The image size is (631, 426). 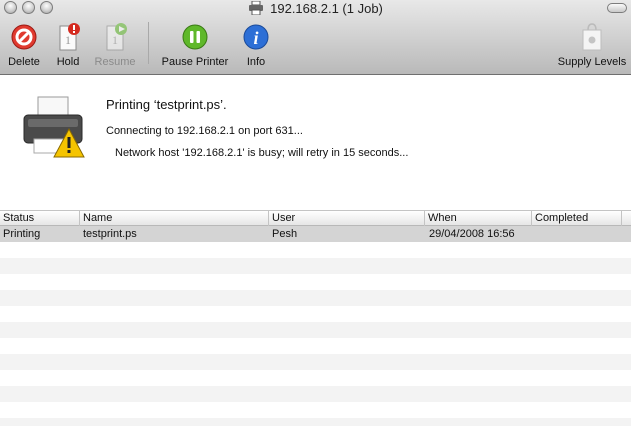 What do you see at coordinates (256, 9) in the screenshot?
I see `printer-icon` at bounding box center [256, 9].